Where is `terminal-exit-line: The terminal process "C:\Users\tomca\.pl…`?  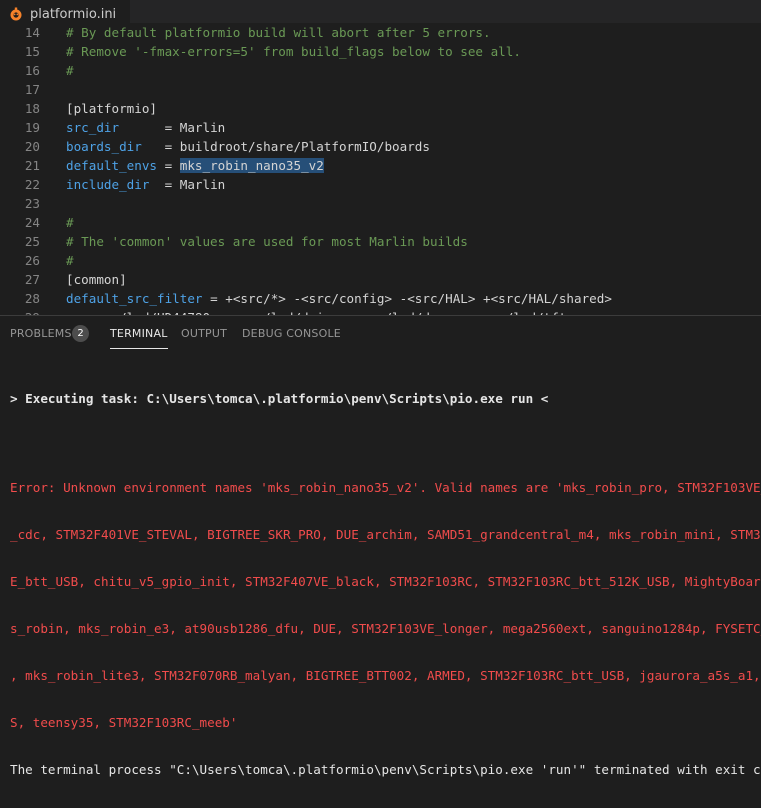
terminal-exit-line: The terminal process "C:\Users\tomca\.pl… is located at coordinates (385, 769).